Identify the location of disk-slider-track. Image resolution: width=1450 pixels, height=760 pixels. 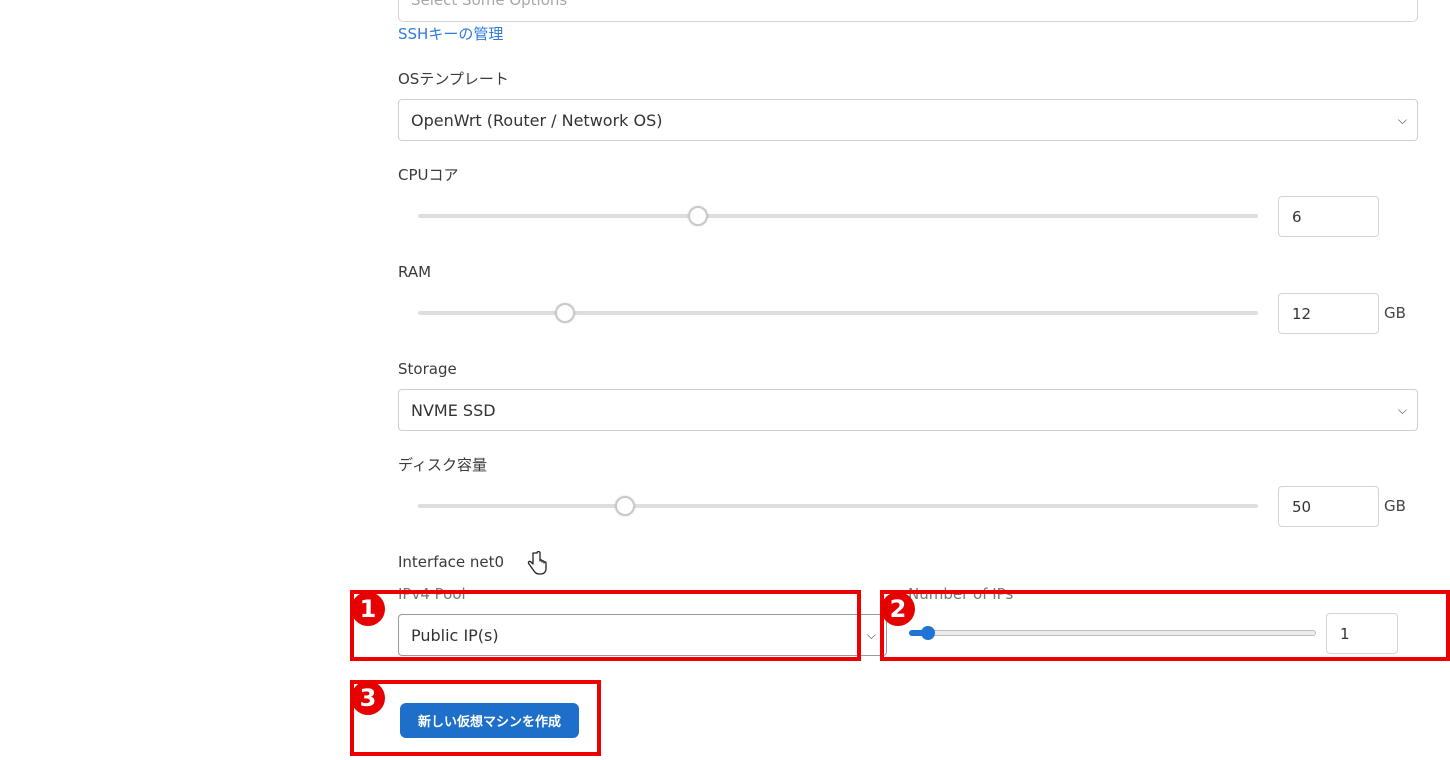
(838, 506).